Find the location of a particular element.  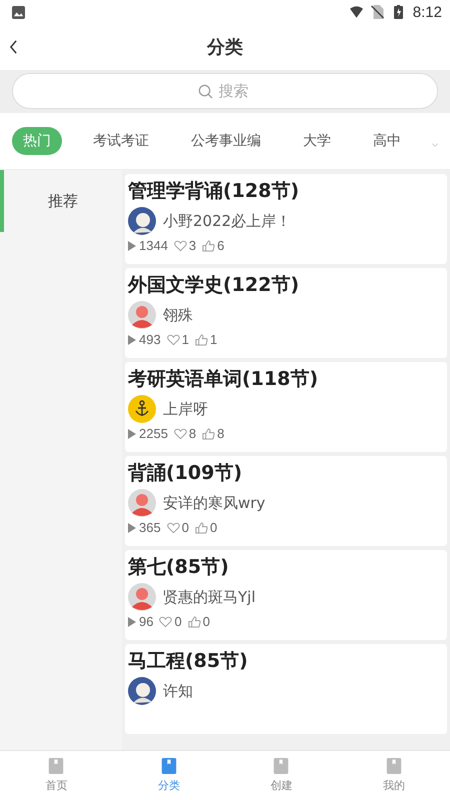

course-card: 外国文学史(122节) 翎殊 493 1 1 is located at coordinates (286, 313).